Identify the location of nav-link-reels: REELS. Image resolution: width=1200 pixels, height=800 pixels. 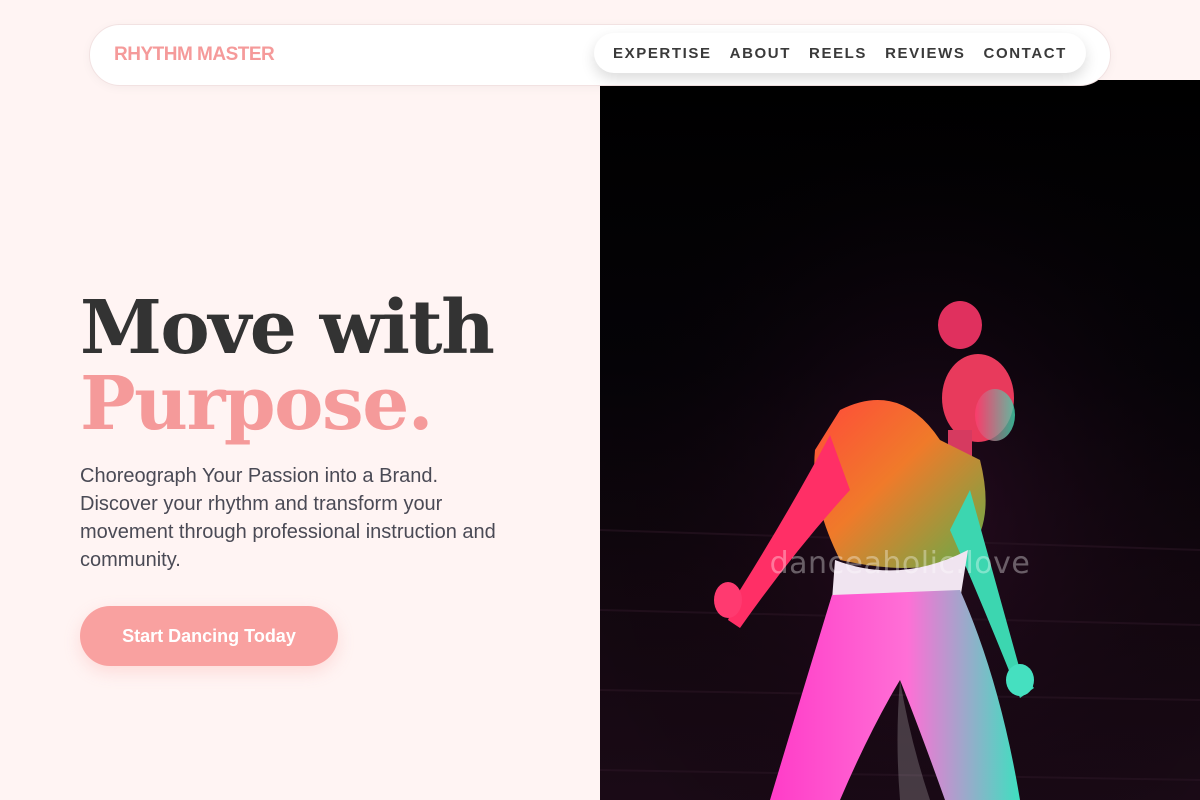
(838, 53).